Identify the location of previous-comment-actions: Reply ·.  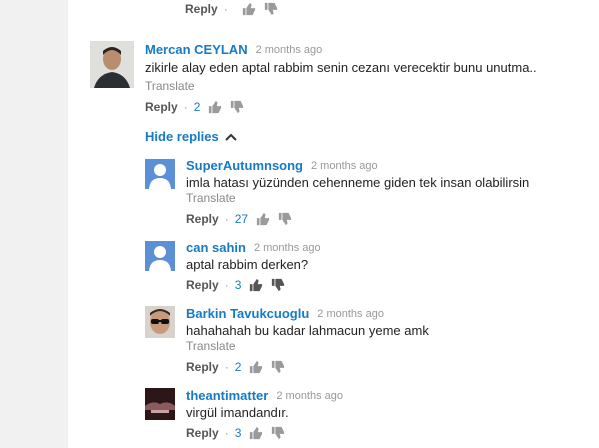
(231, 9).